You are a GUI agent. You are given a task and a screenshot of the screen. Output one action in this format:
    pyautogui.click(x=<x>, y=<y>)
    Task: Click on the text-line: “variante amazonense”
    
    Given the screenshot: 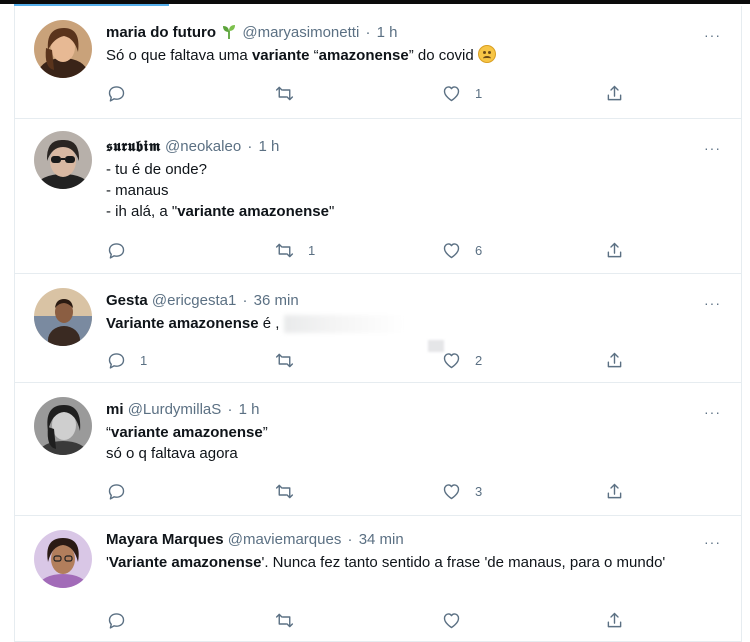 What is the action you would take?
    pyautogui.click(x=415, y=432)
    